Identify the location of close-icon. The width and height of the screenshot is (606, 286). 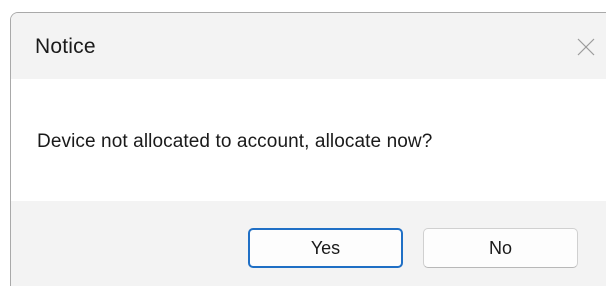
(586, 47).